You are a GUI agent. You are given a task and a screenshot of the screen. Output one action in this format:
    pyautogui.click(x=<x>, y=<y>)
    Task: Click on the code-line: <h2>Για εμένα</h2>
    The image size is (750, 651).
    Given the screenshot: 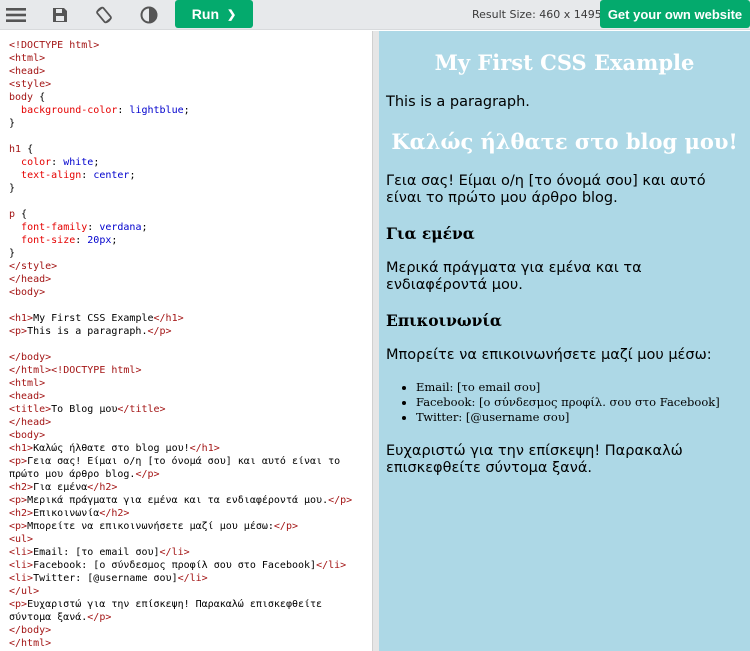 What is the action you would take?
    pyautogui.click(x=180, y=487)
    